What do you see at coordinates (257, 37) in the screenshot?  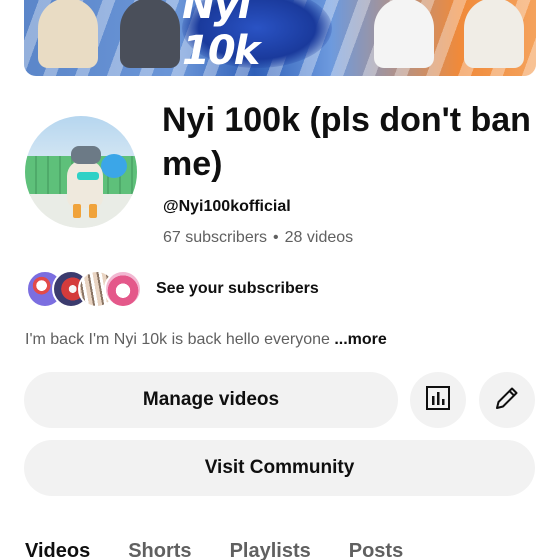 I see `banner-logo: Nyi 10k` at bounding box center [257, 37].